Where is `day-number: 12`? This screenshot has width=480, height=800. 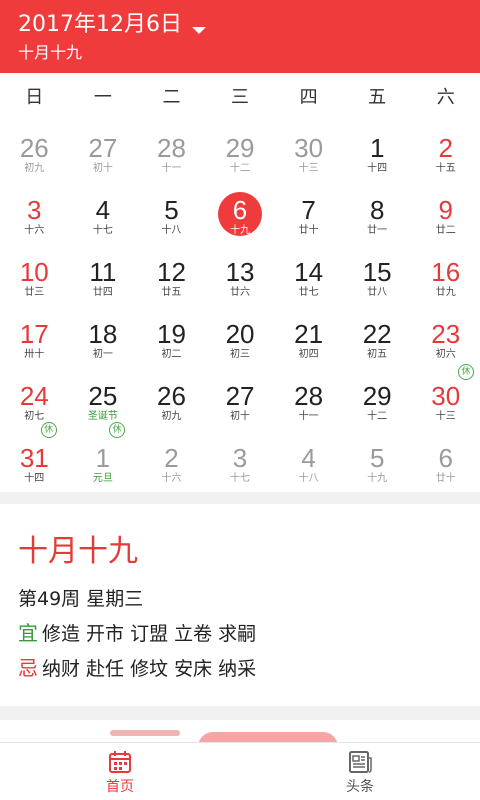
day-number: 12 is located at coordinates (171, 272).